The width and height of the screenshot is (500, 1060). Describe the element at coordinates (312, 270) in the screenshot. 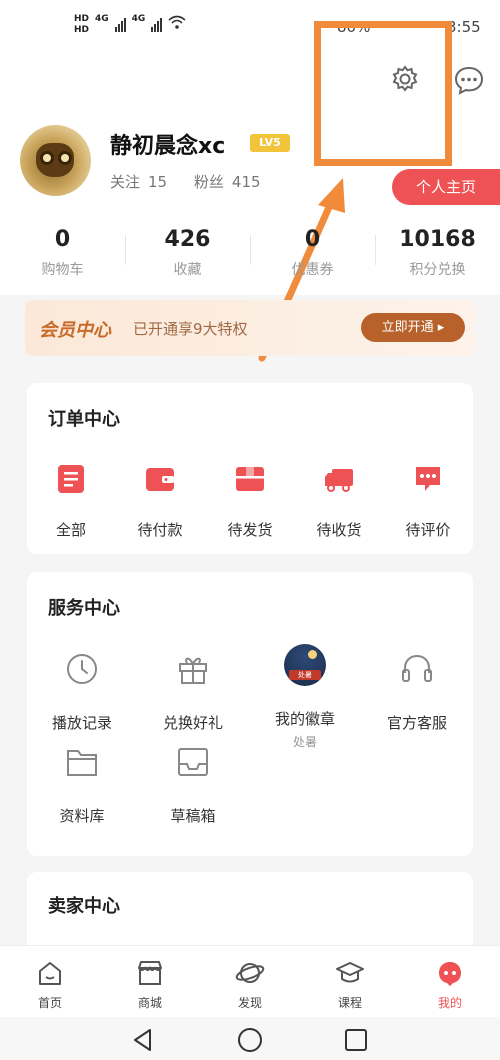

I see `stat-label: 优惠券` at that location.